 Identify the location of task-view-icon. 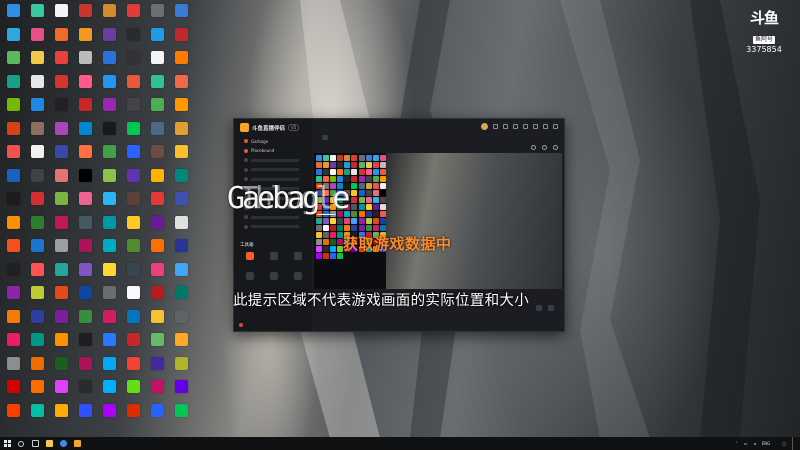
(35, 443).